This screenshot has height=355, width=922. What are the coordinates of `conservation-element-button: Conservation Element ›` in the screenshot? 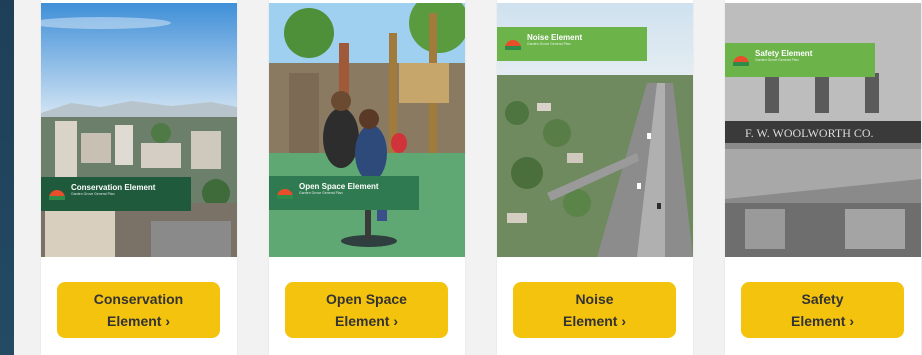 It's located at (138, 310).